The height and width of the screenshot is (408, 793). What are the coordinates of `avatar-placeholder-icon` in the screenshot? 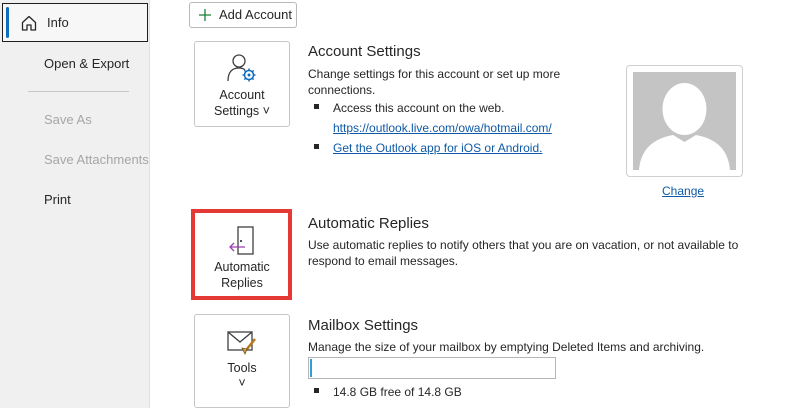 It's located at (684, 126).